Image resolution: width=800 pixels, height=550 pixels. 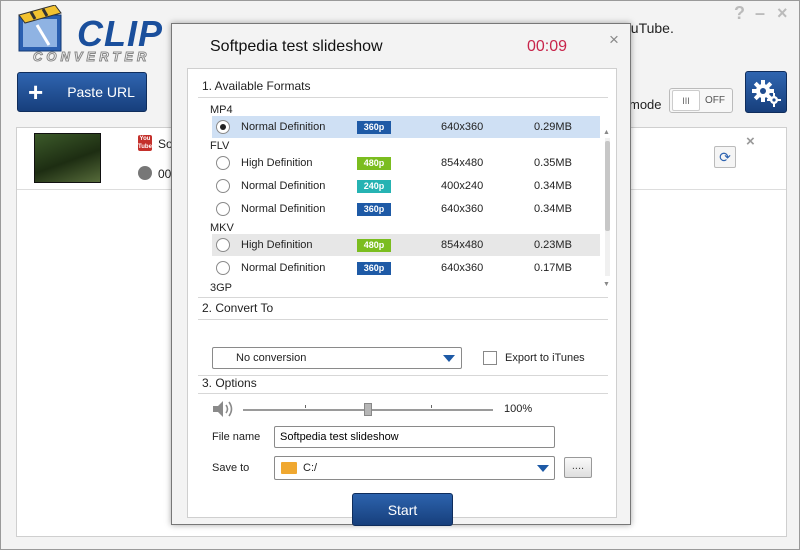 I want to click on resolution-badge: 240p, so click(x=374, y=186).